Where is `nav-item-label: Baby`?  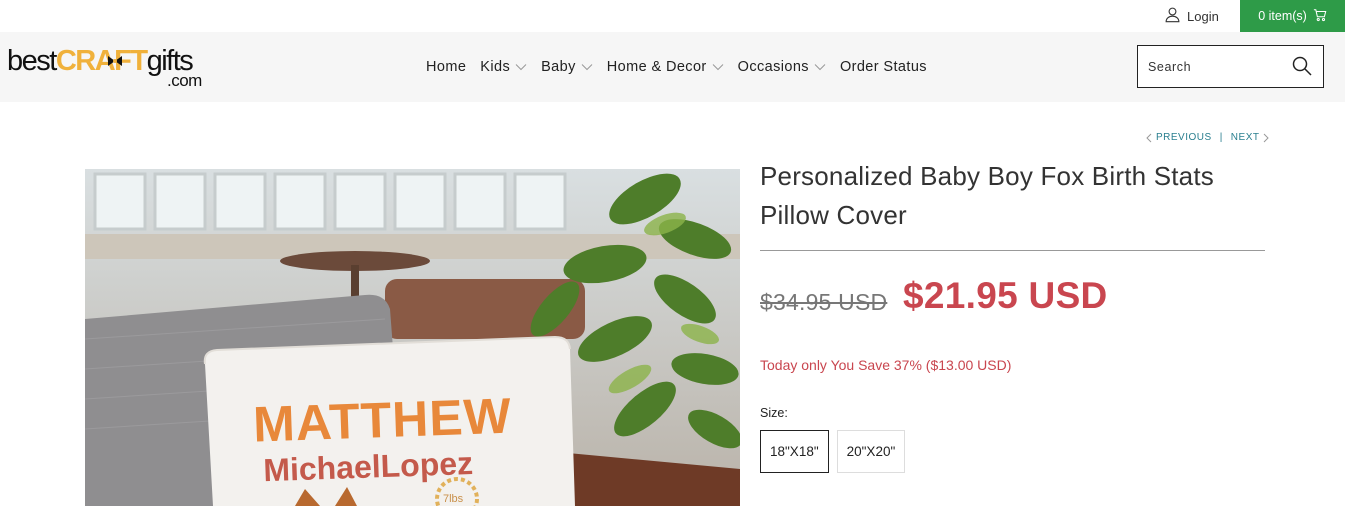
nav-item-label: Baby is located at coordinates (558, 67).